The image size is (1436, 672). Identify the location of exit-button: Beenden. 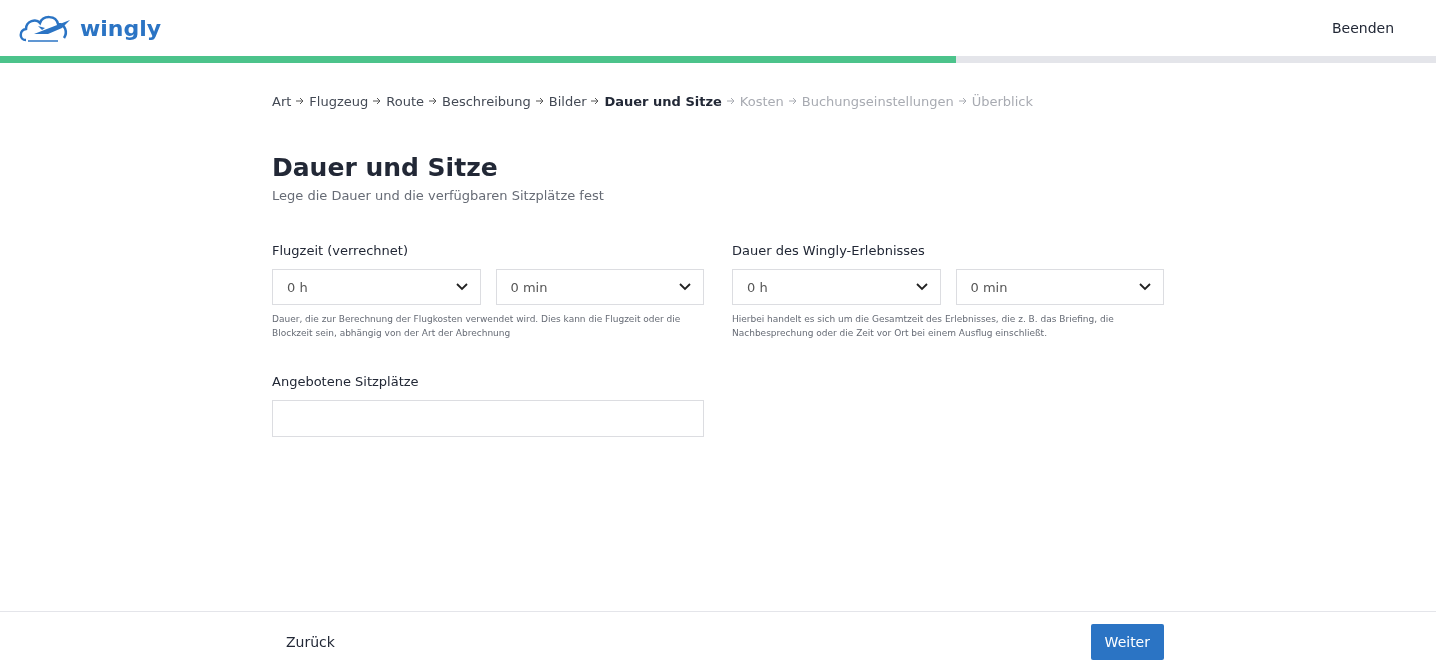
(1362, 28).